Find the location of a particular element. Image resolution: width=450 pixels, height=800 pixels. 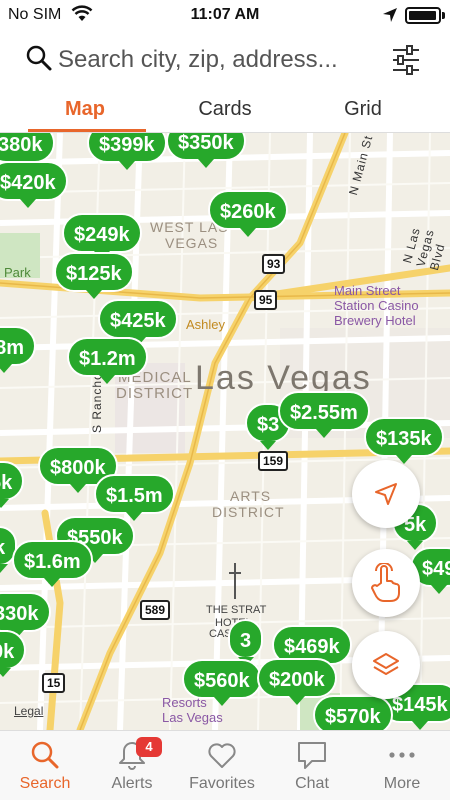

price-pin: $135k is located at coordinates (404, 440).